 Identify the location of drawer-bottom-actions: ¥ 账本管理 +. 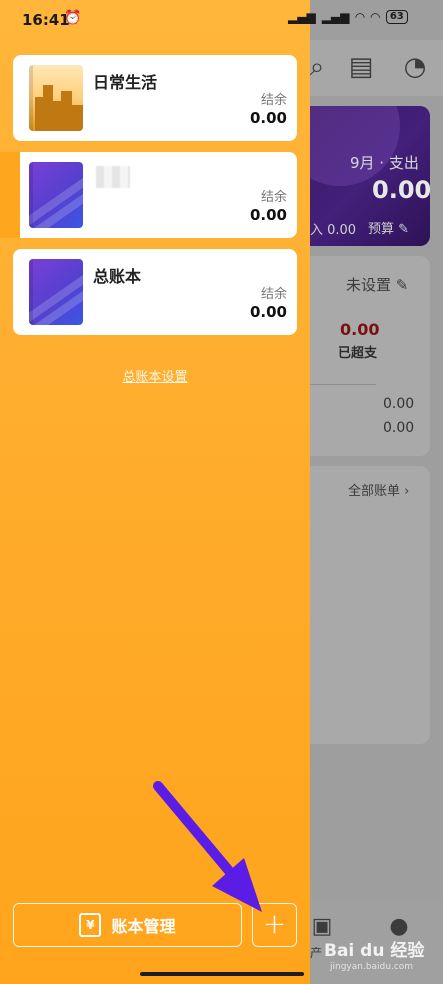
(155, 925).